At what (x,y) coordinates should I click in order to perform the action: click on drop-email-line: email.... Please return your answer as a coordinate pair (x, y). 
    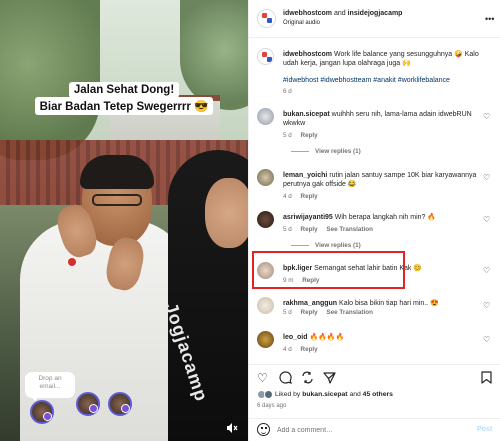
    Looking at the image, I should click on (50, 386).